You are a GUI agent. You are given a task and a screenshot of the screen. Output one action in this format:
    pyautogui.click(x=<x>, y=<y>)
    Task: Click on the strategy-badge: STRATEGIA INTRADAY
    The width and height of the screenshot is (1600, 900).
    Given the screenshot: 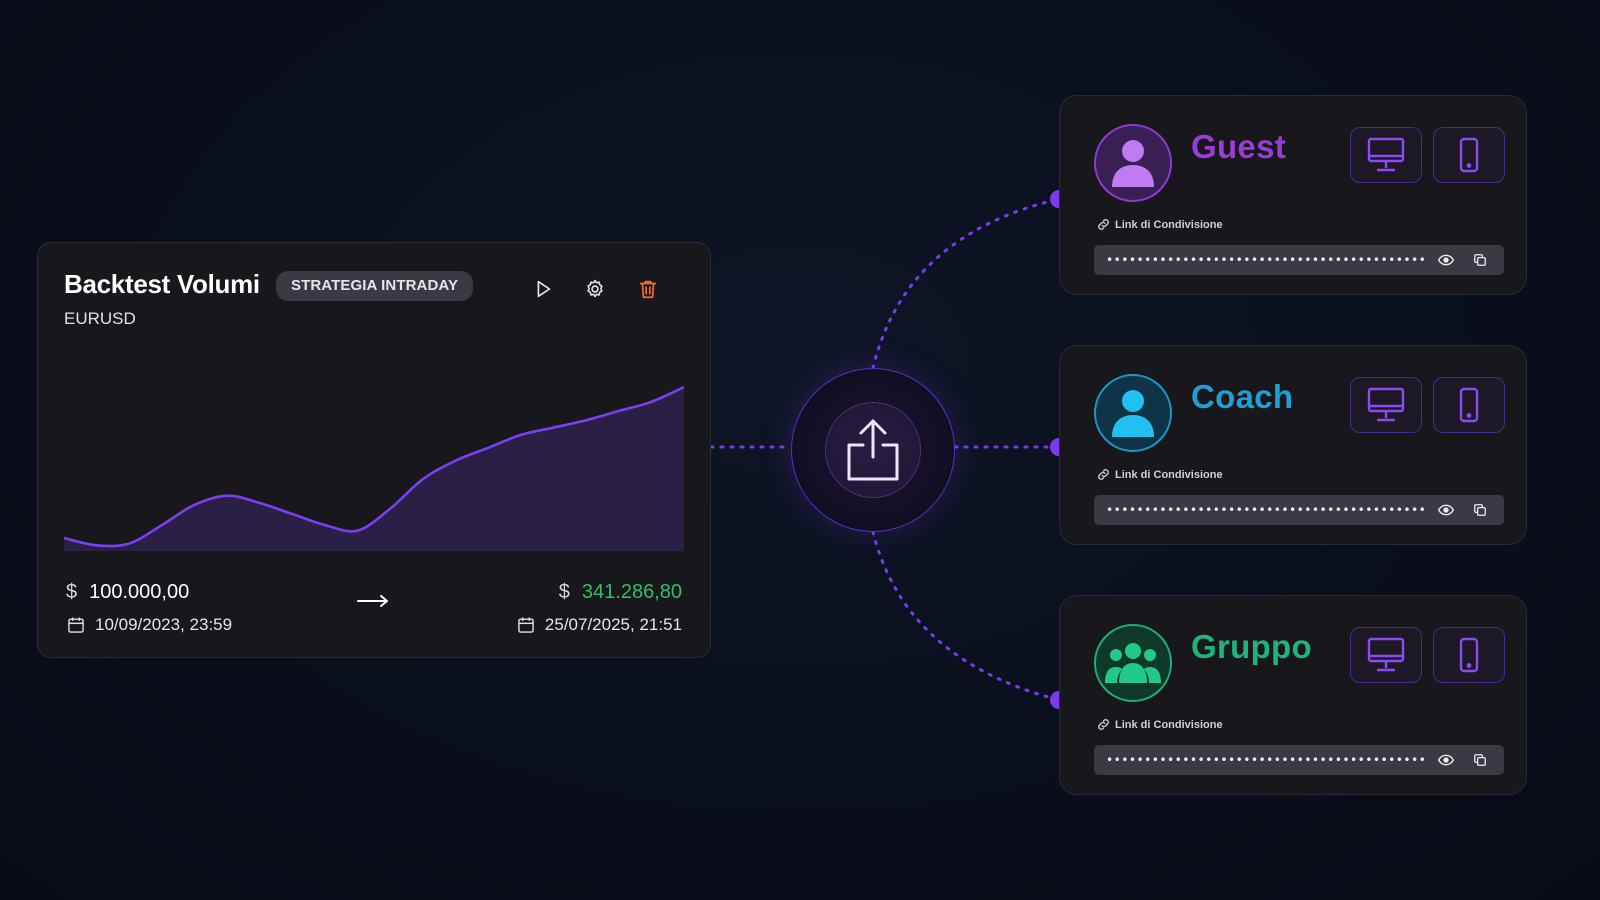 What is the action you would take?
    pyautogui.click(x=375, y=286)
    